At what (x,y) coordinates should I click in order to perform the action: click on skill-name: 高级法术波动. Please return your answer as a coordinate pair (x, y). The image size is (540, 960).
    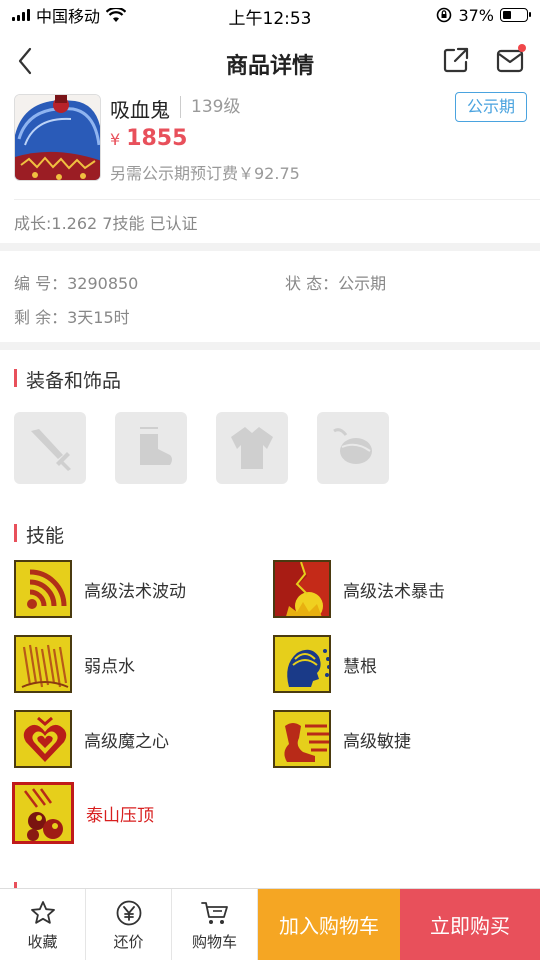
    Looking at the image, I should click on (135, 591).